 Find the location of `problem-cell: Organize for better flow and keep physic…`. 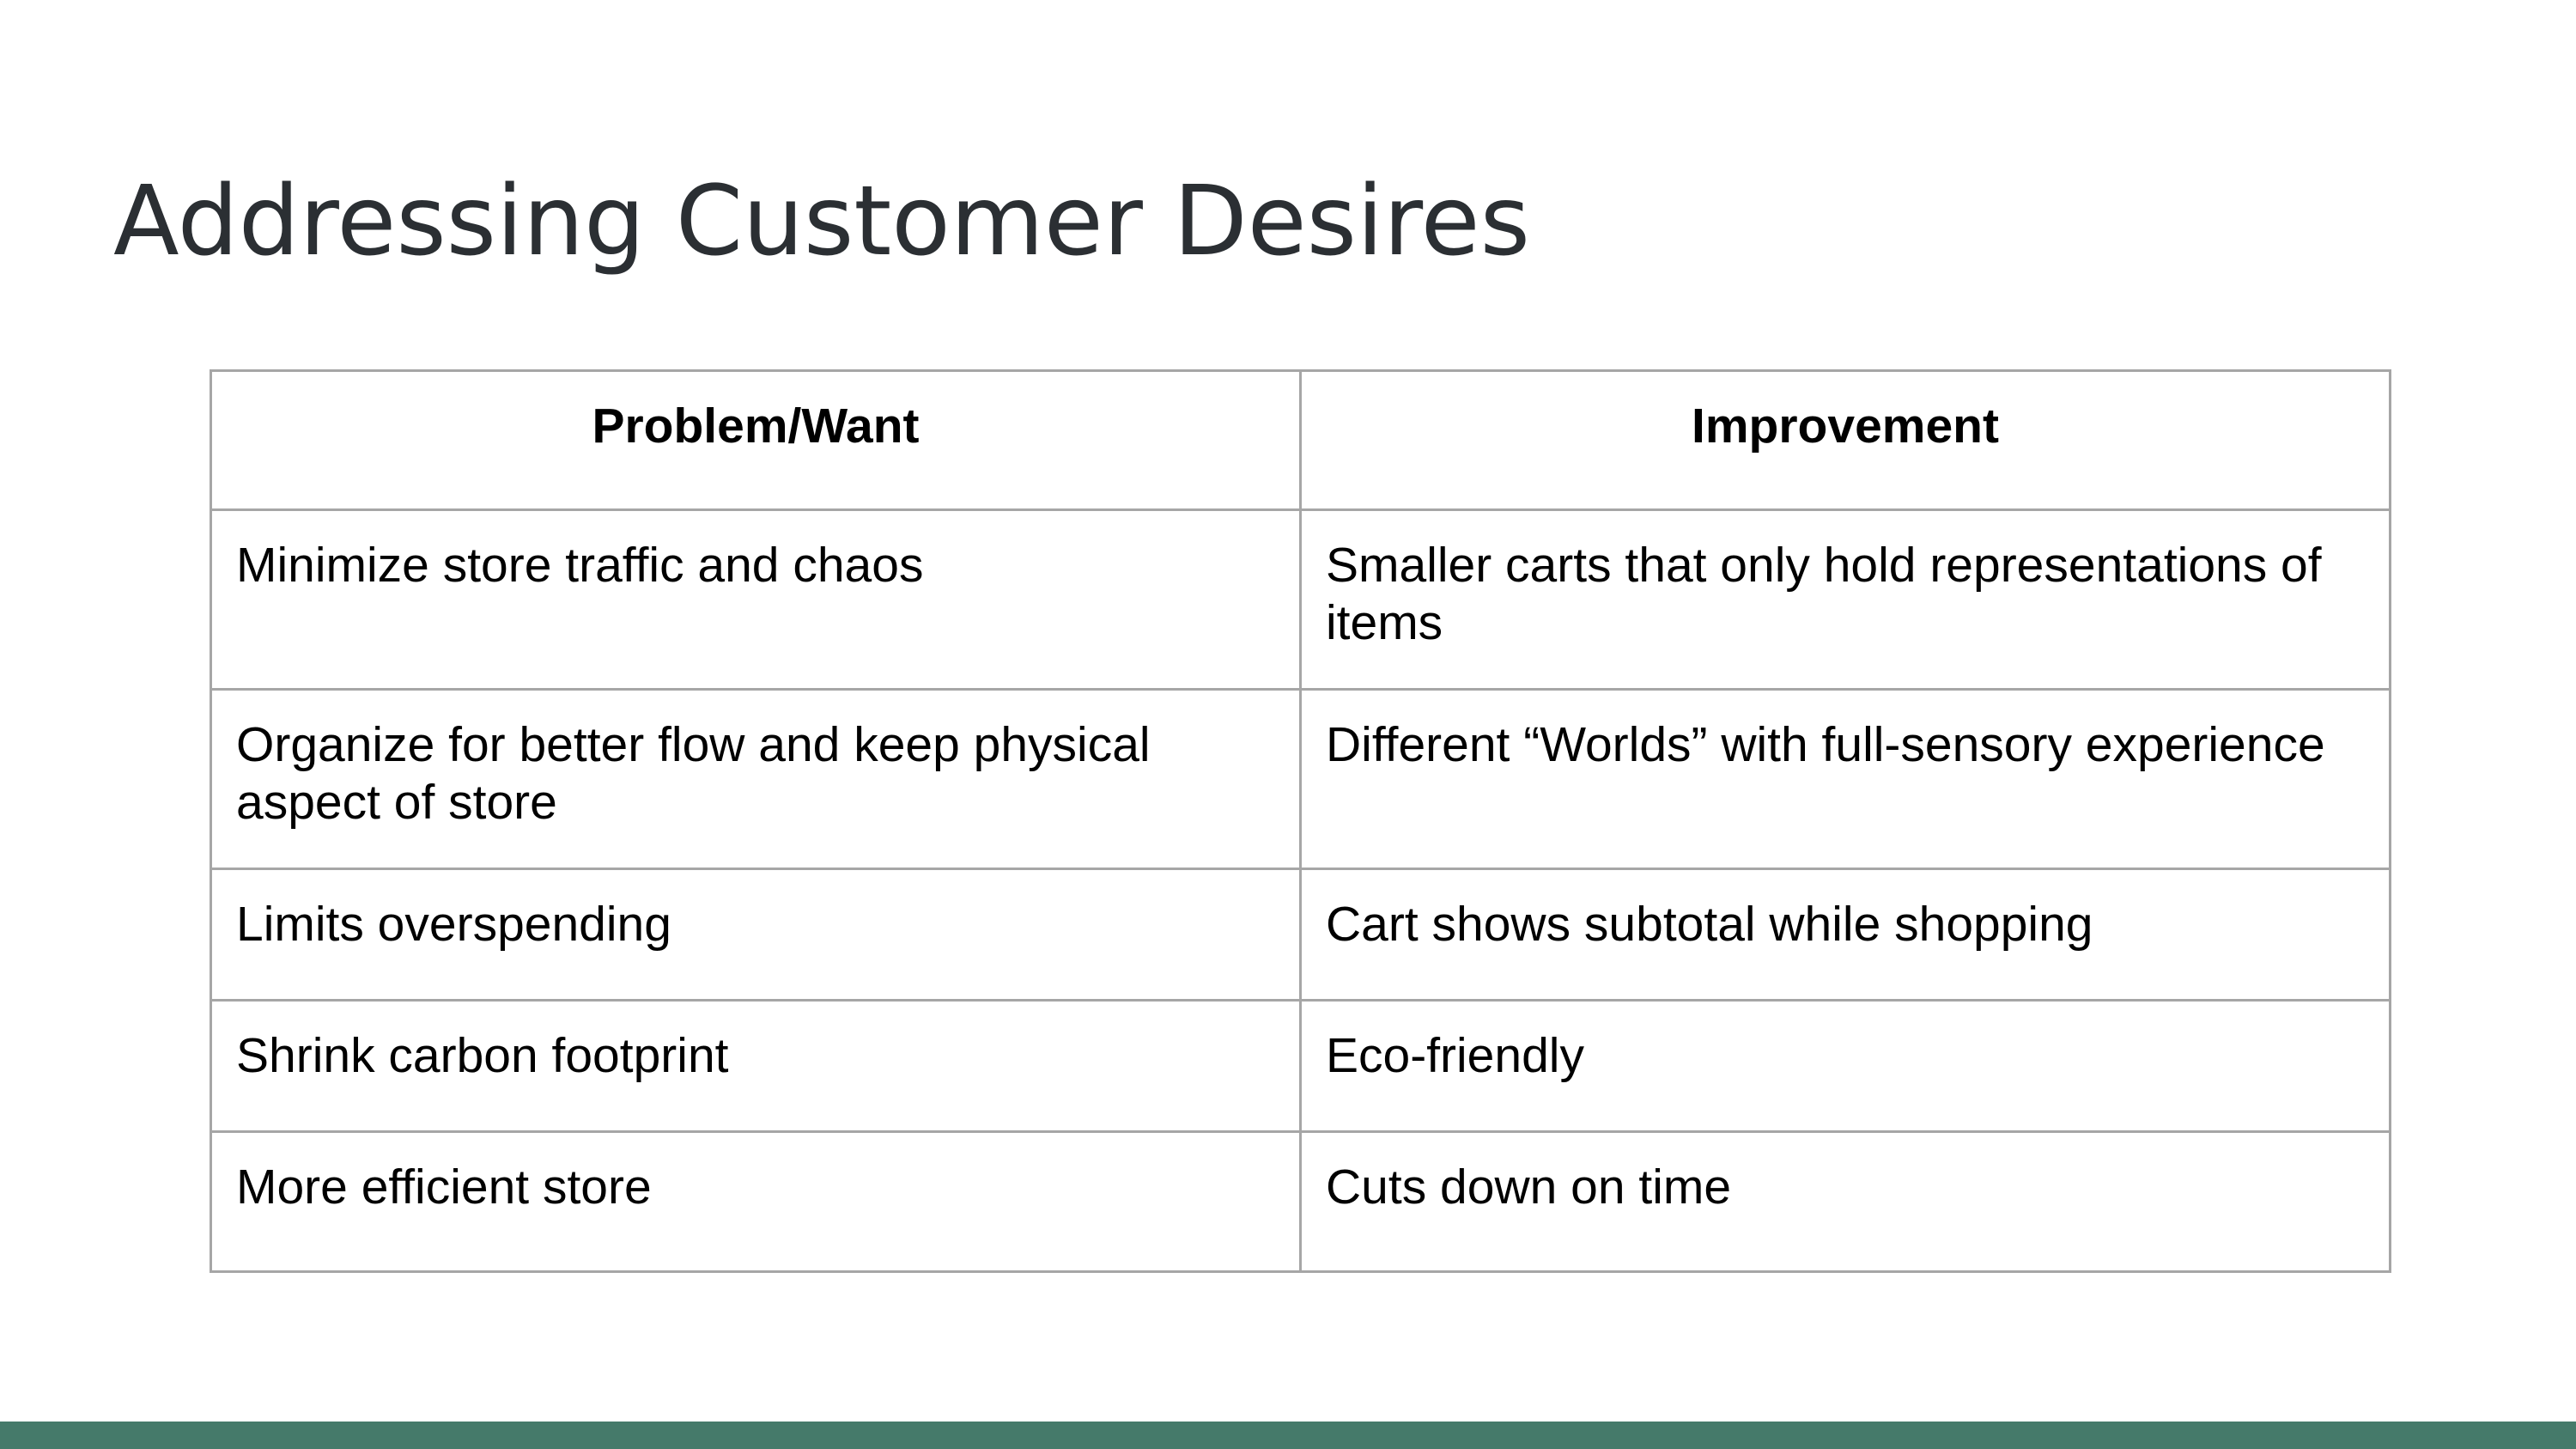

problem-cell: Organize for better flow and keep physic… is located at coordinates (756, 779).